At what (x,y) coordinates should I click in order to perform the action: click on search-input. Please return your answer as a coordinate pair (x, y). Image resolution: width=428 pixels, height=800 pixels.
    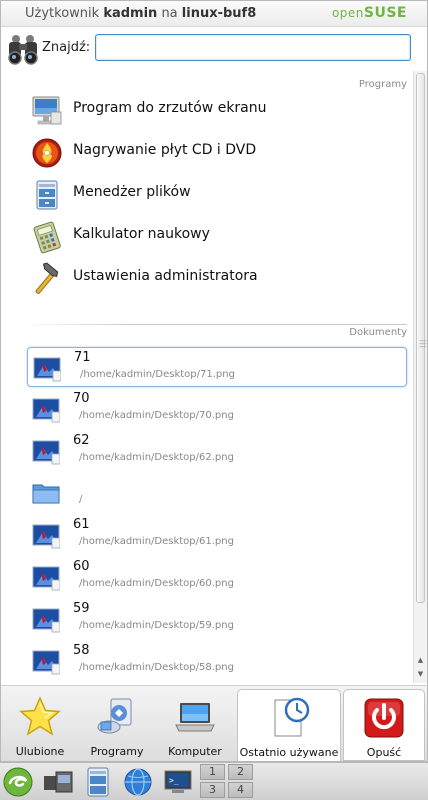
    Looking at the image, I should click on (253, 47).